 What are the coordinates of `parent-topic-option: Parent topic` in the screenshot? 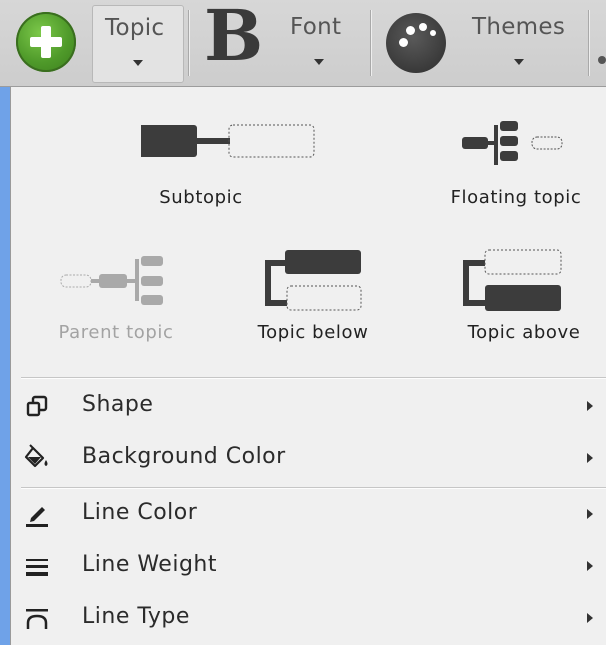 It's located at (116, 302).